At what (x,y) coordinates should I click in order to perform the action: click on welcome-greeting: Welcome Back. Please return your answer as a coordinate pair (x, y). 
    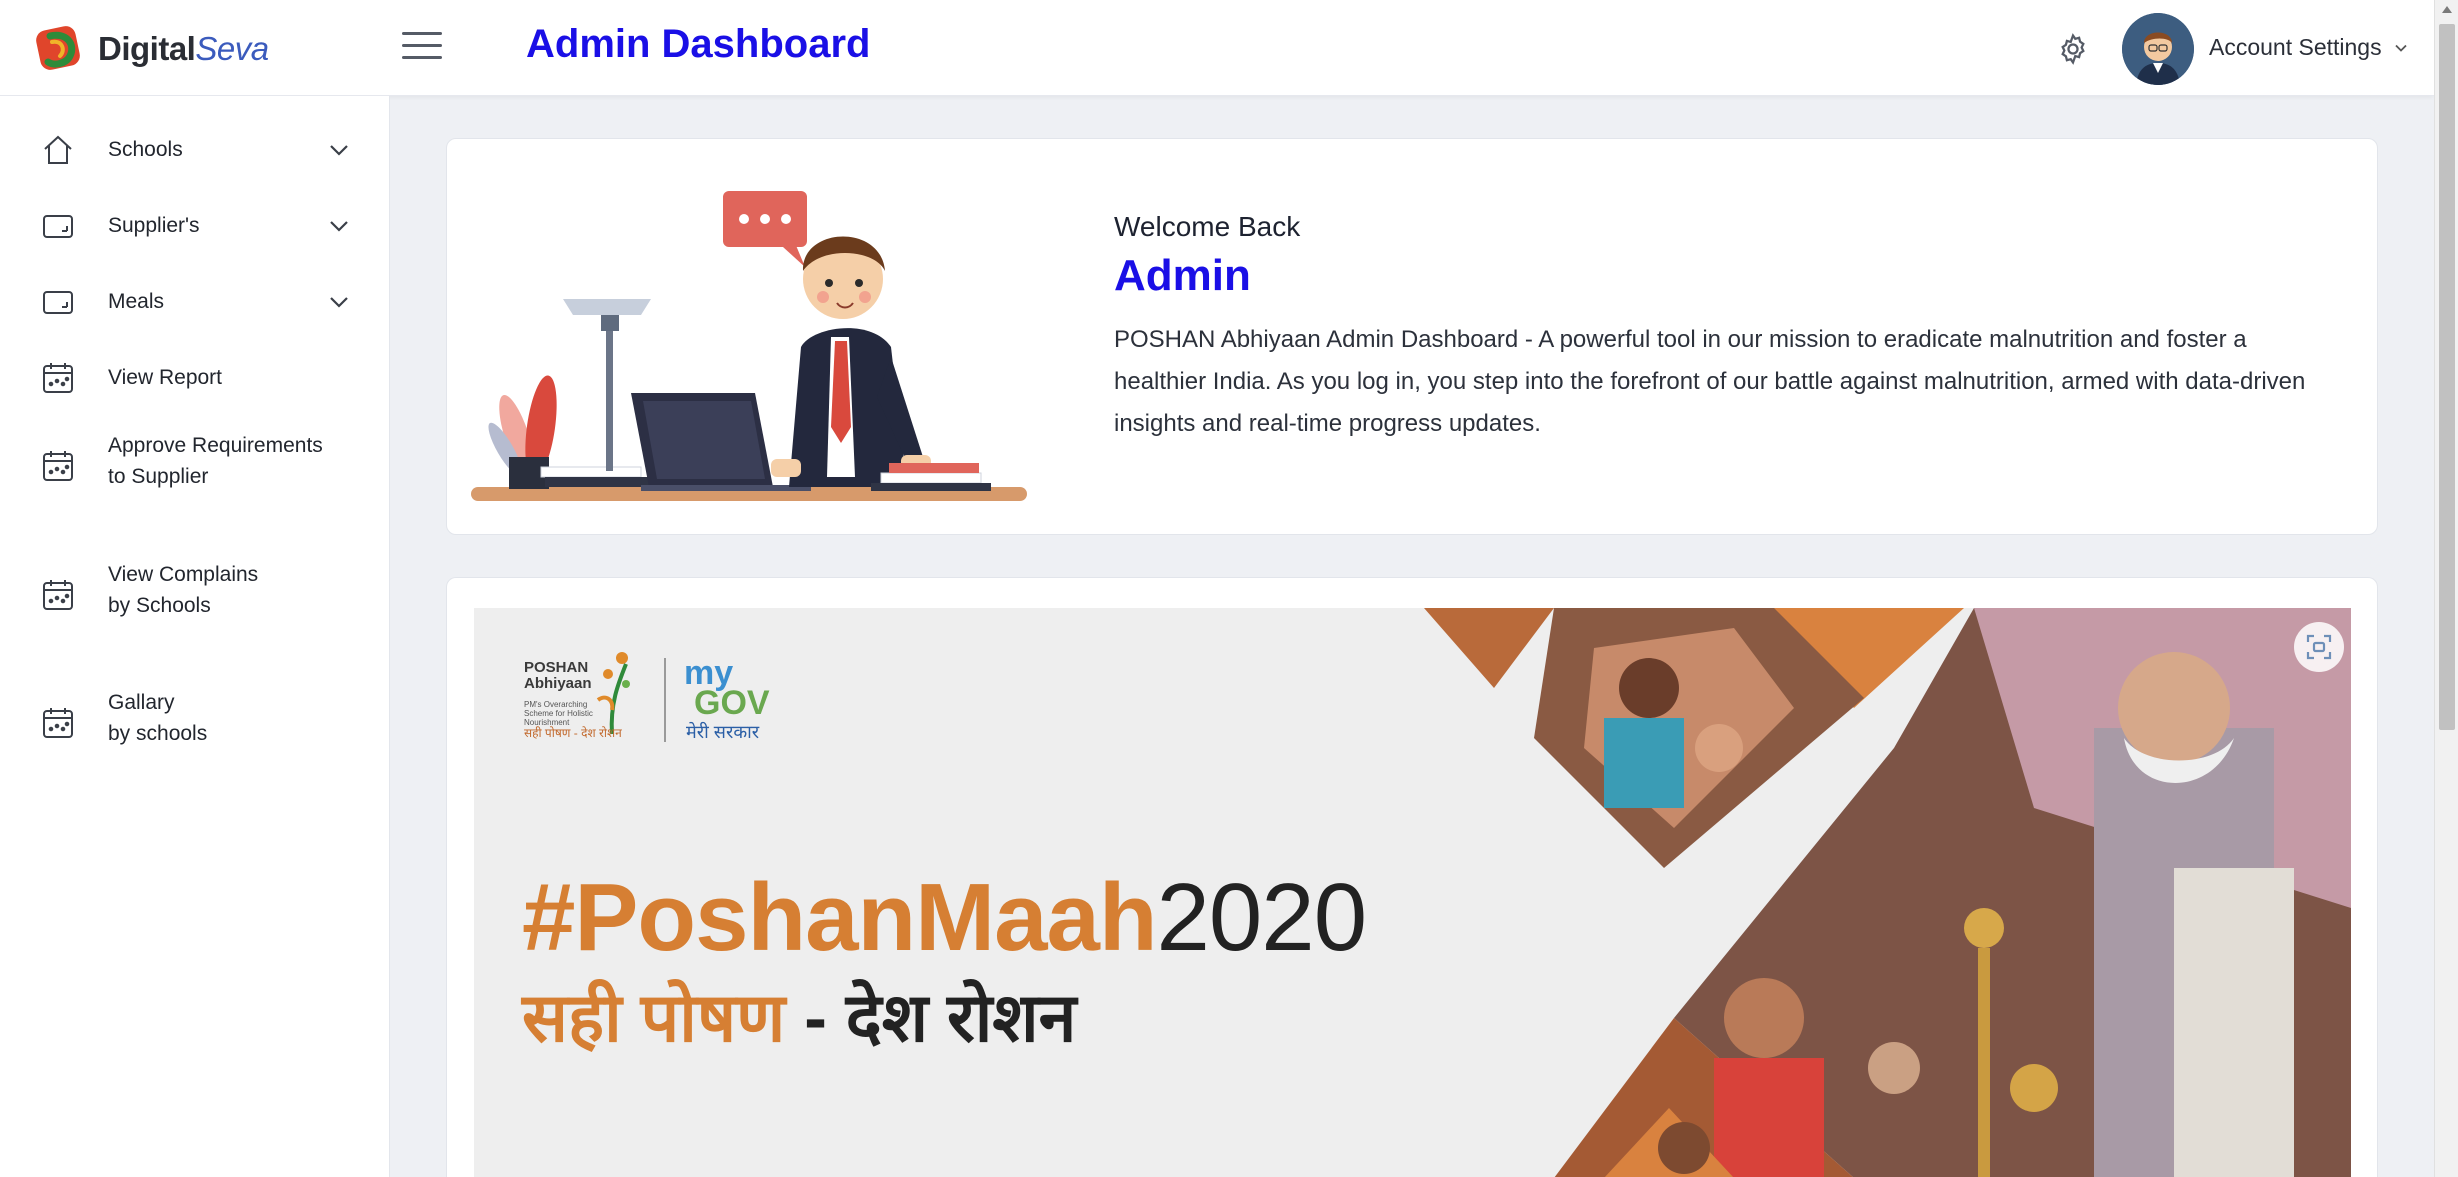
    Looking at the image, I should click on (1207, 226).